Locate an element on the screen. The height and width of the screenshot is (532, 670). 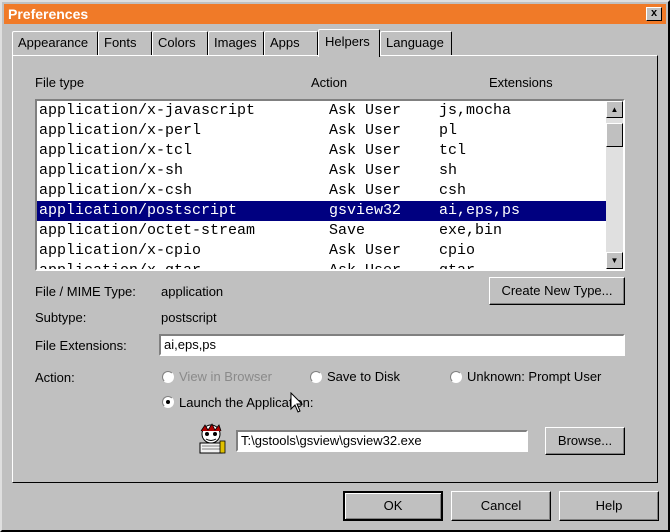
ok-button: OK is located at coordinates (393, 506).